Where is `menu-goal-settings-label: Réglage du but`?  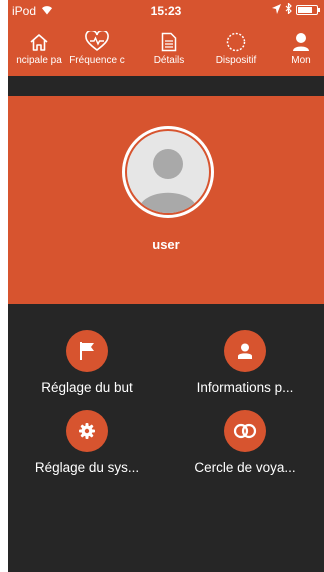 menu-goal-settings-label: Réglage du but is located at coordinates (87, 387).